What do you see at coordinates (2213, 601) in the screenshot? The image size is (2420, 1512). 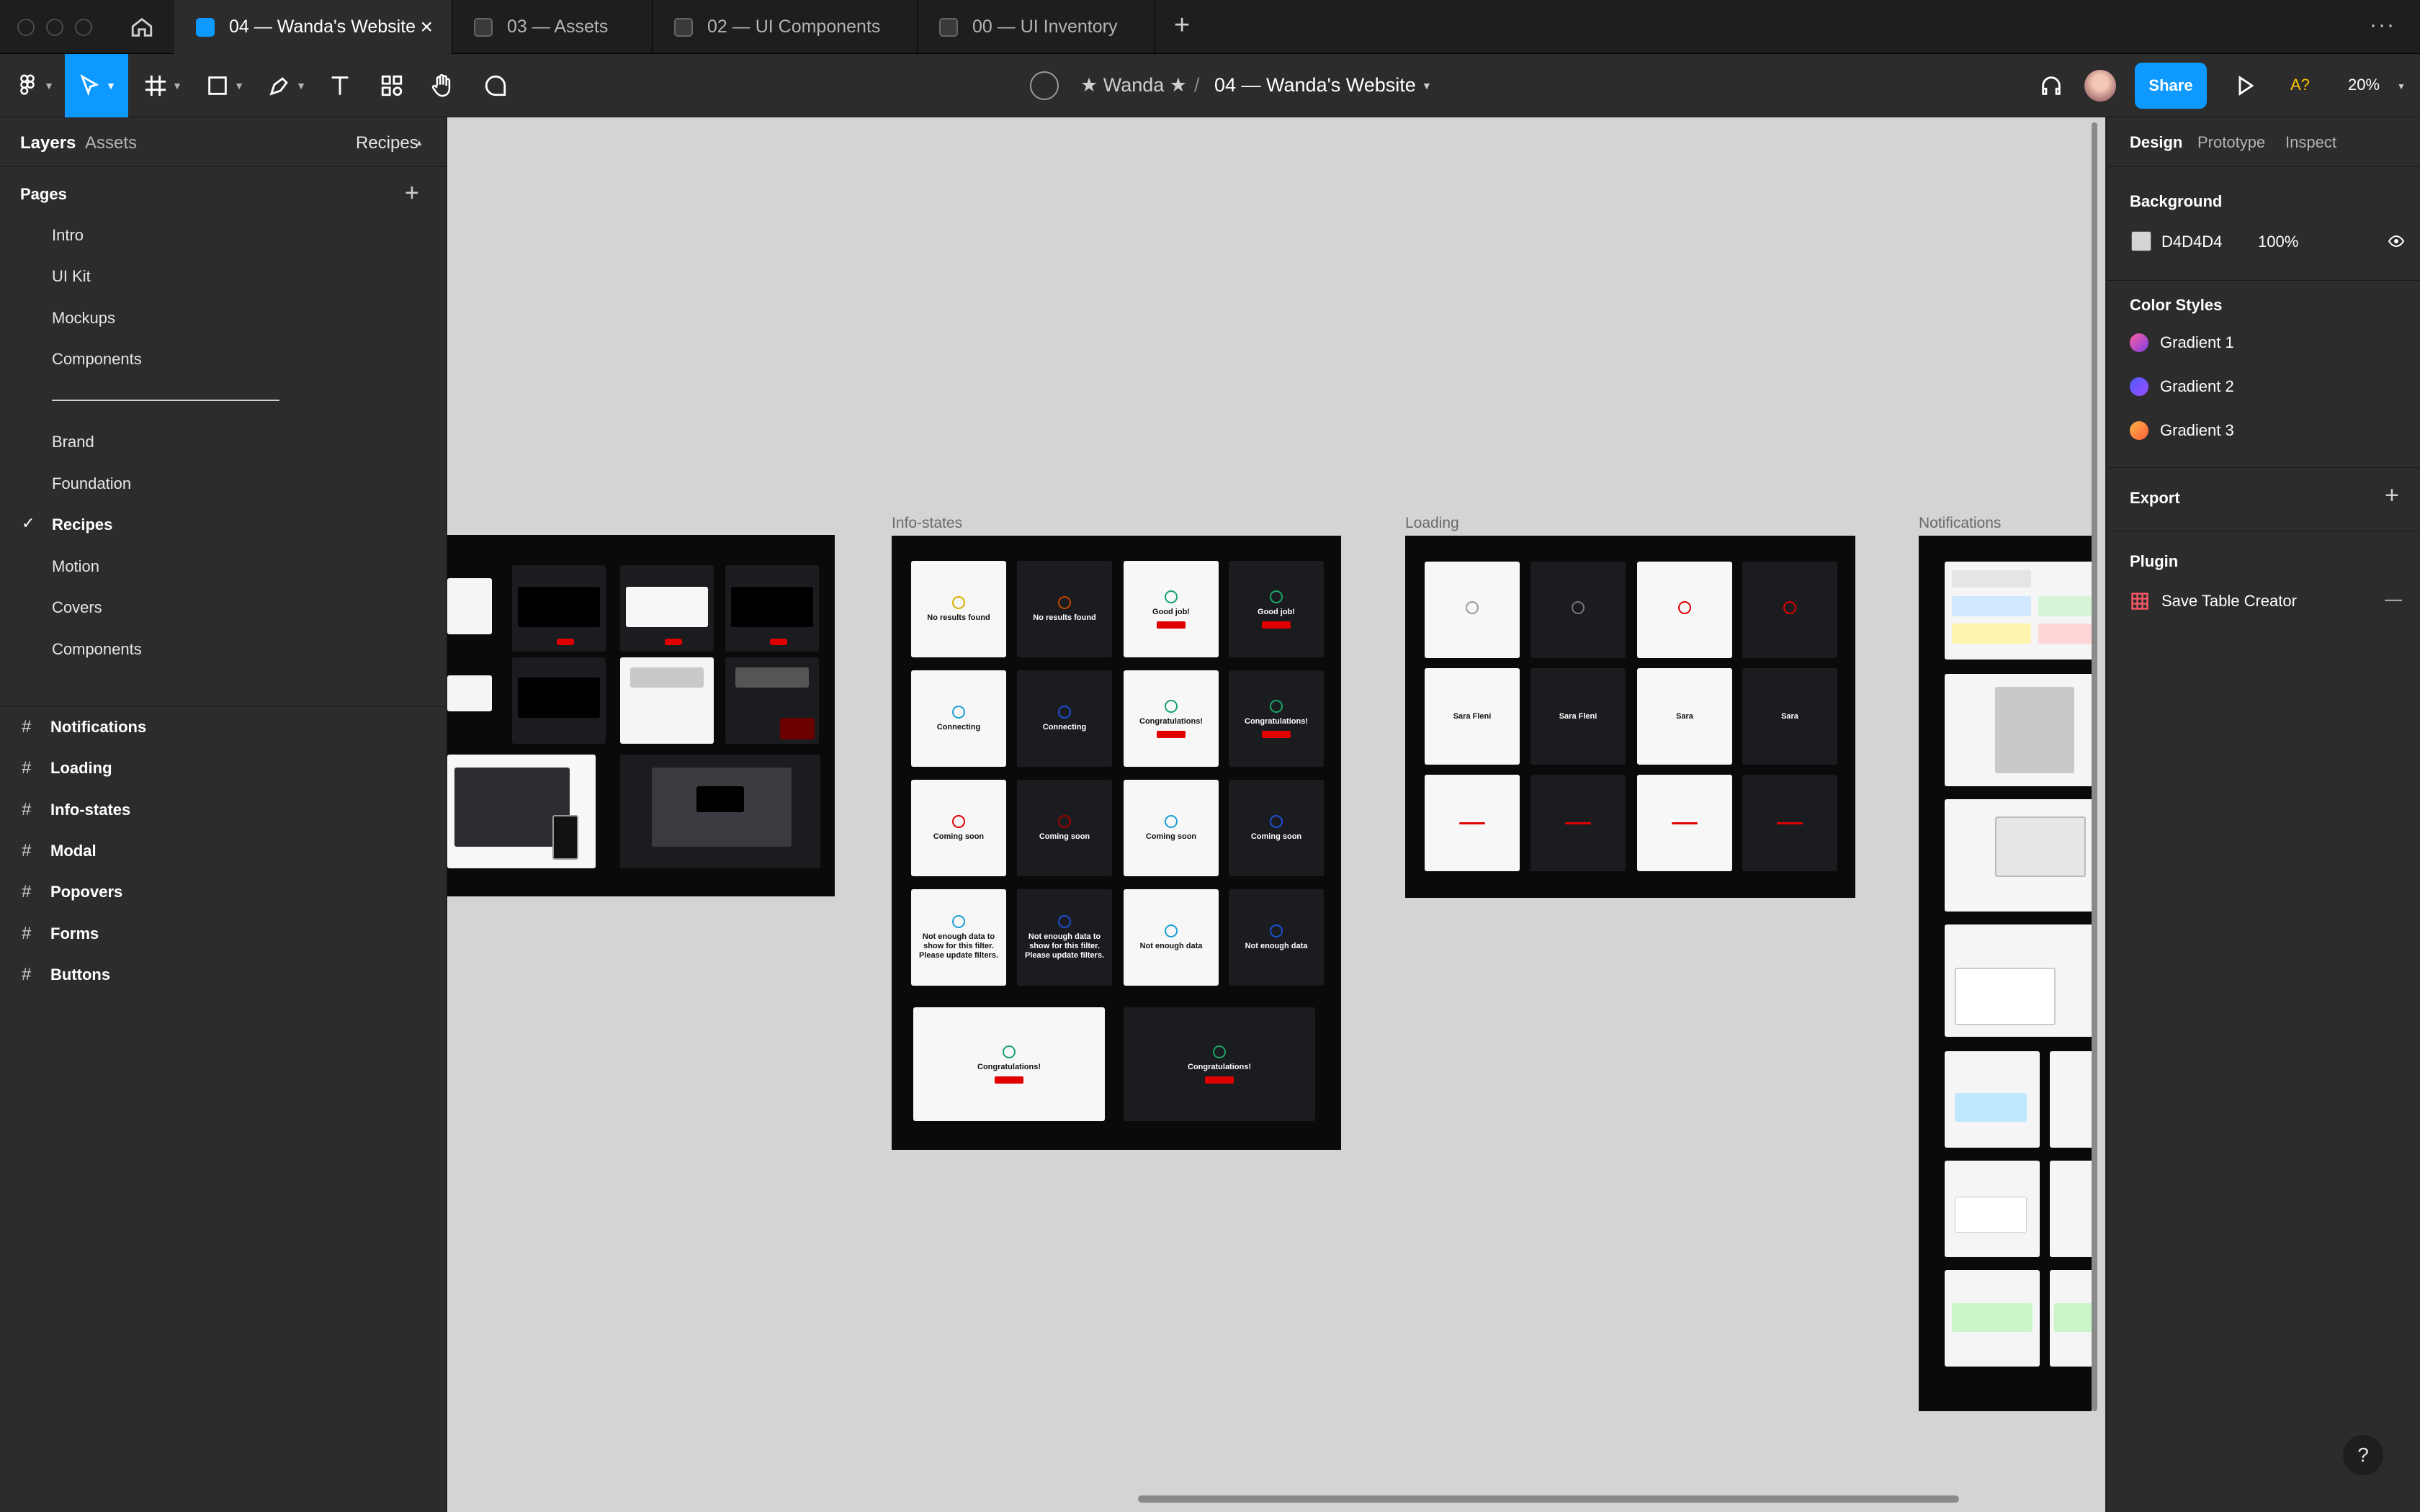 I see `plugin-item: Save Table Creator` at bounding box center [2213, 601].